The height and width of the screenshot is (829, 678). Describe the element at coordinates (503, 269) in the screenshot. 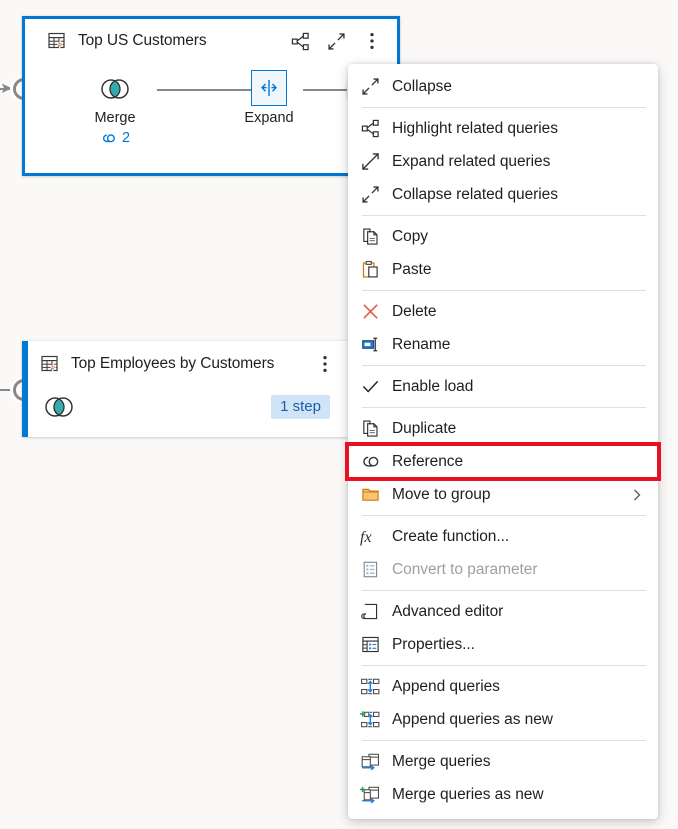

I see `menu-item-paste: Paste` at that location.